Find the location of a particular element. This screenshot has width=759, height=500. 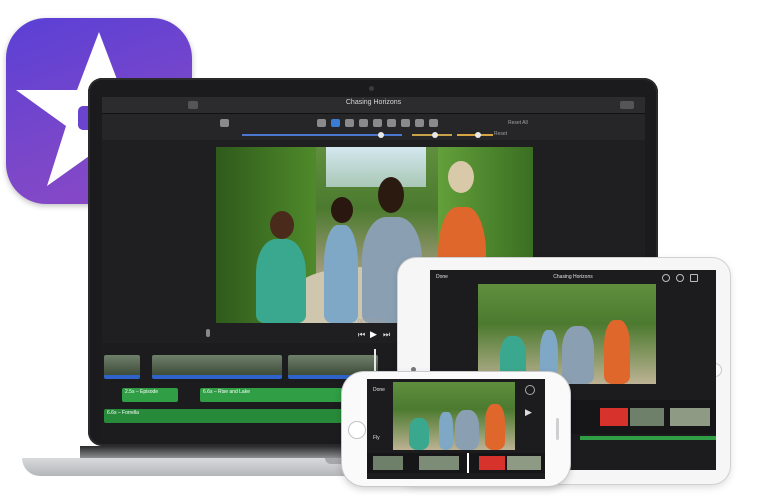

person-1-head is located at coordinates (282, 225).